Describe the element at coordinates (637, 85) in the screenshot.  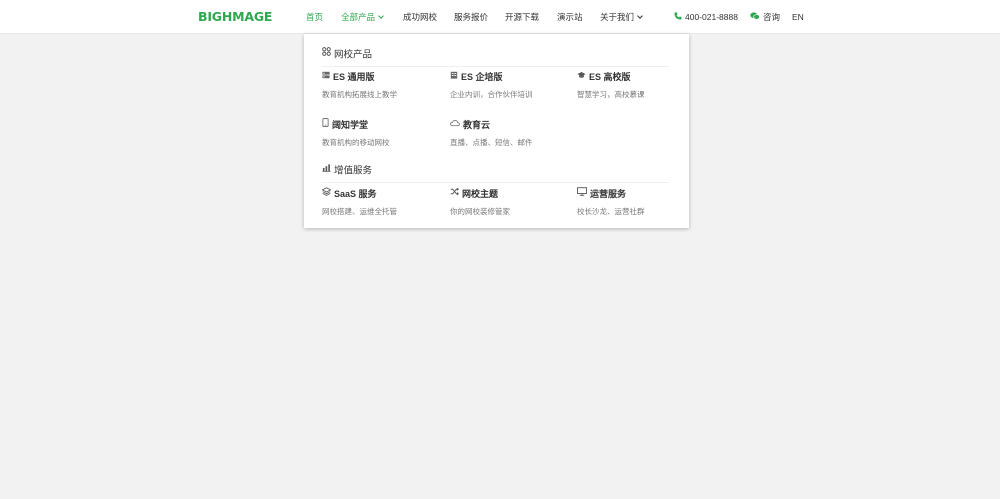
I see `menu-item-es-university: ES 高校版 智慧学习，高校慕课` at that location.